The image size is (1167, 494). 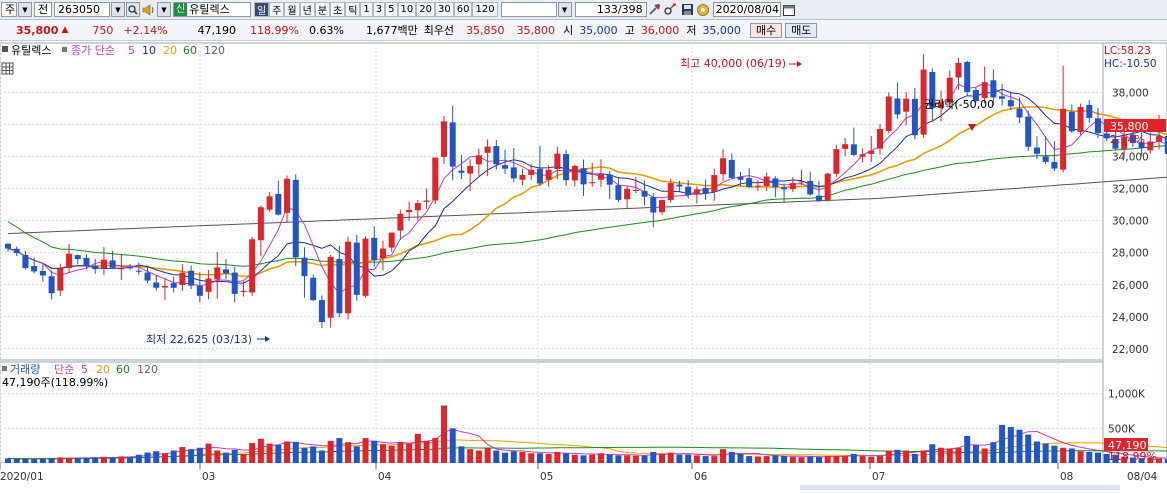 I want to click on price-tick-label: 24,000, so click(x=1130, y=318).